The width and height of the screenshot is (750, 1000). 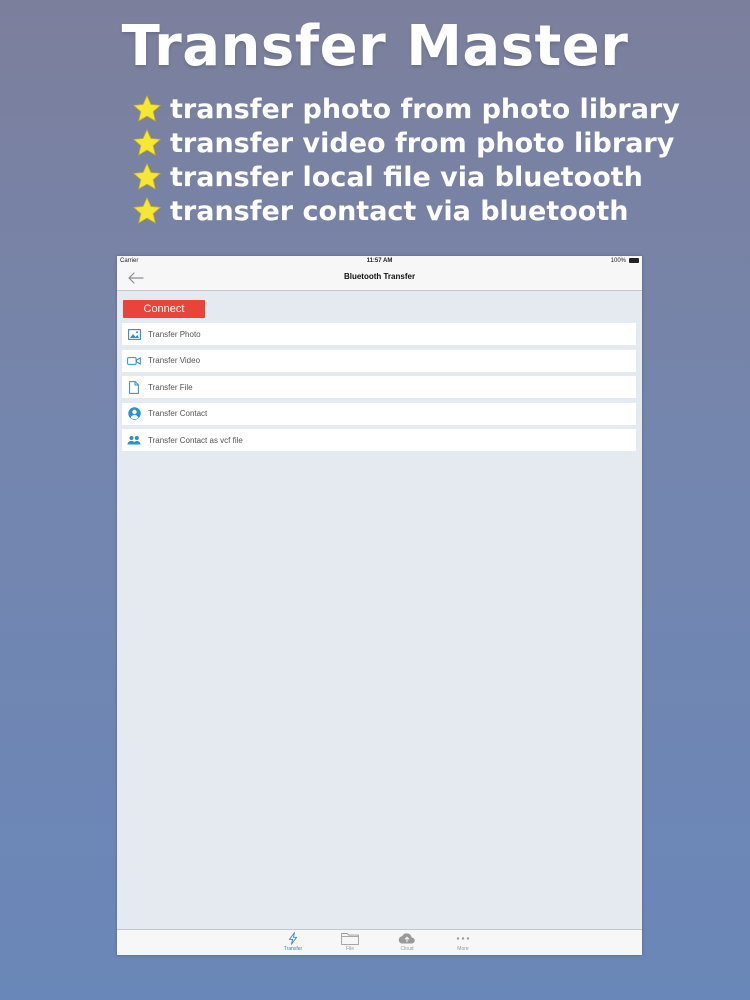 I want to click on contacts-group-icon, so click(x=134, y=440).